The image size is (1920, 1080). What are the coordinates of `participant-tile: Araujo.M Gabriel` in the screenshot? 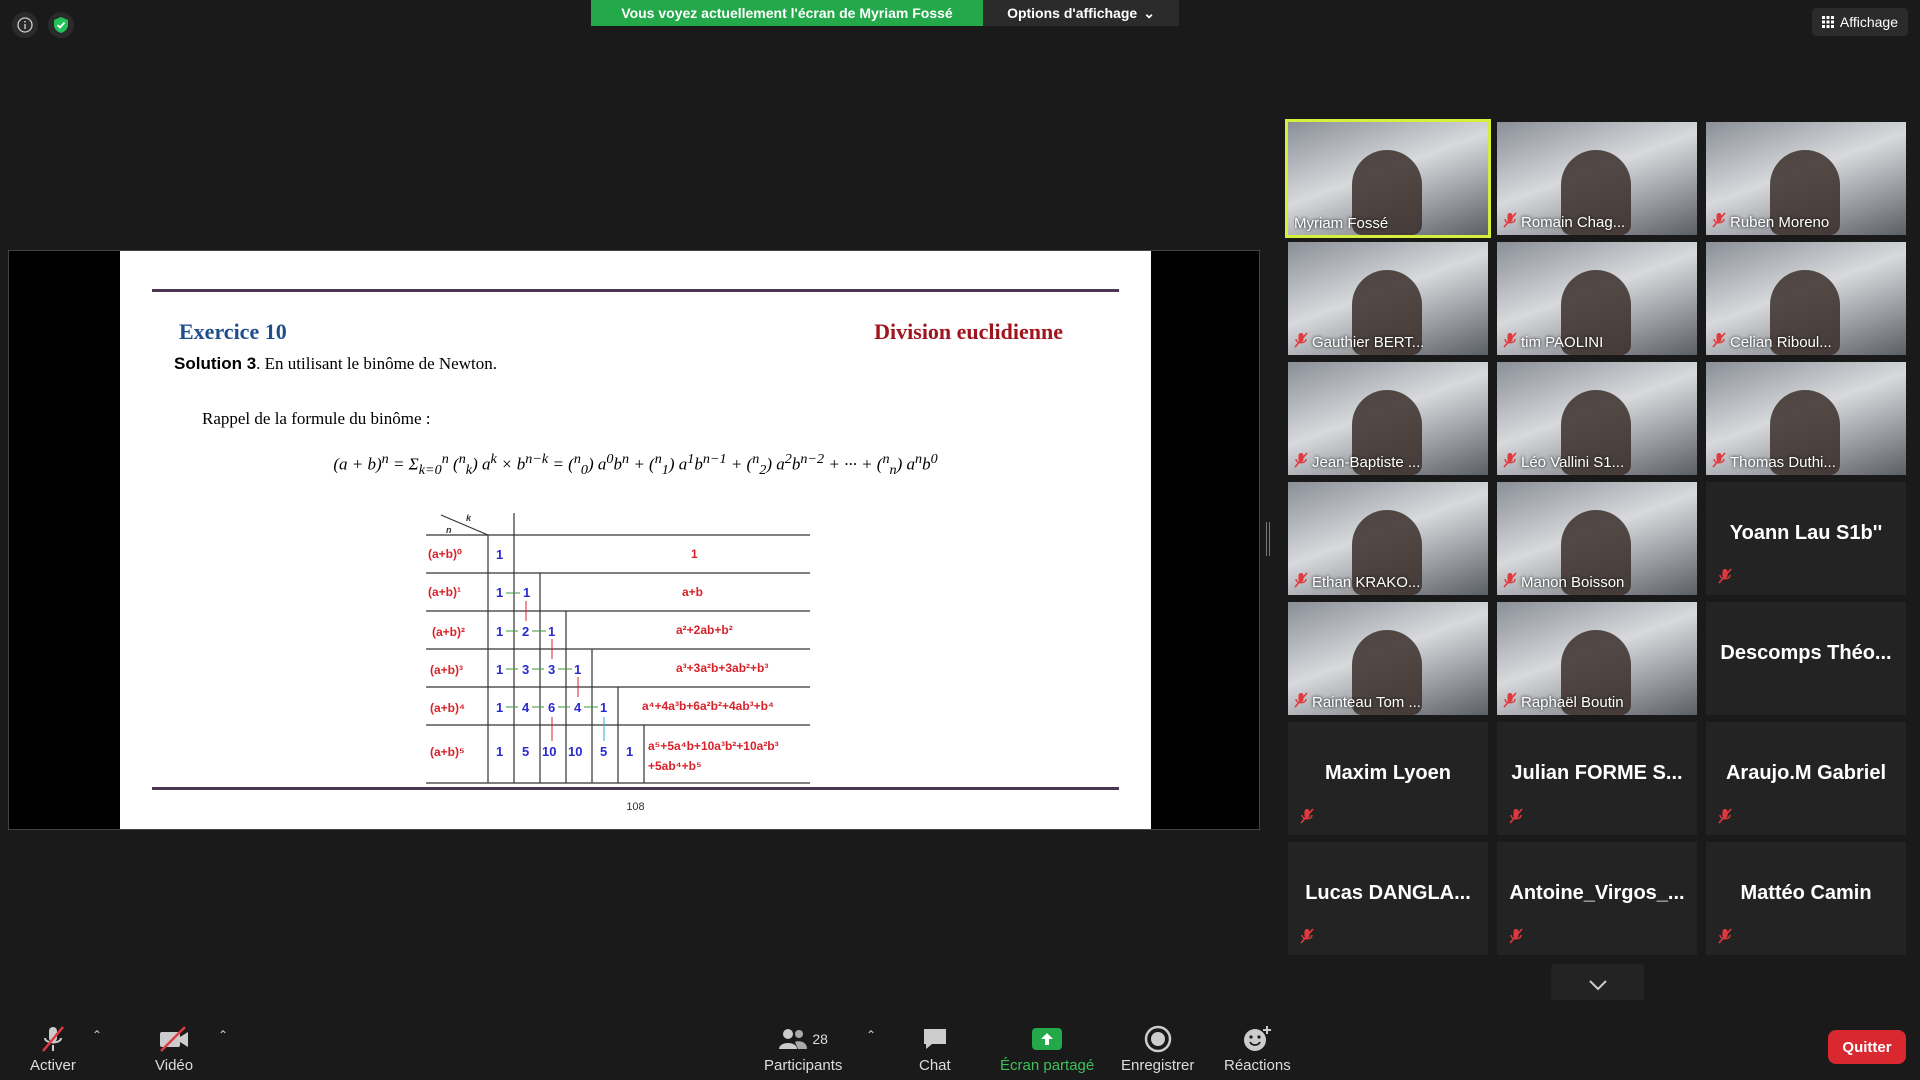 It's located at (1806, 778).